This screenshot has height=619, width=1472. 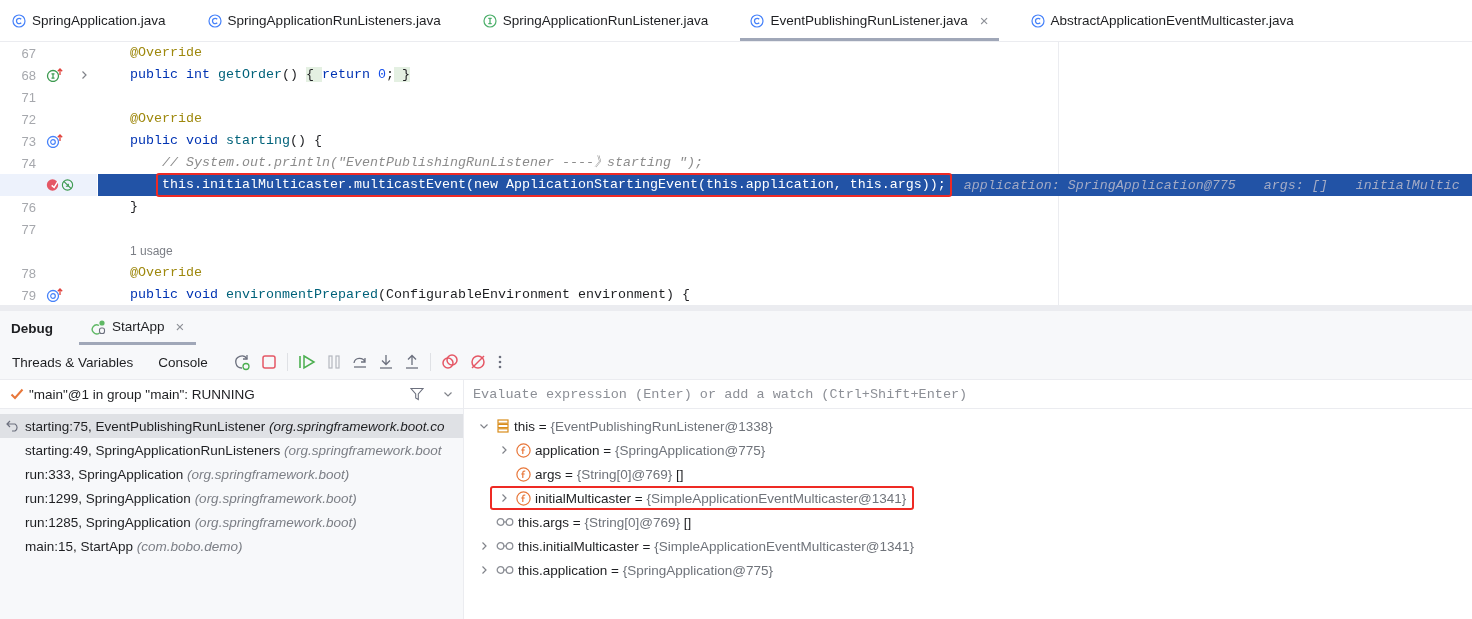 I want to click on return-arrow-icon, so click(x=12, y=426).